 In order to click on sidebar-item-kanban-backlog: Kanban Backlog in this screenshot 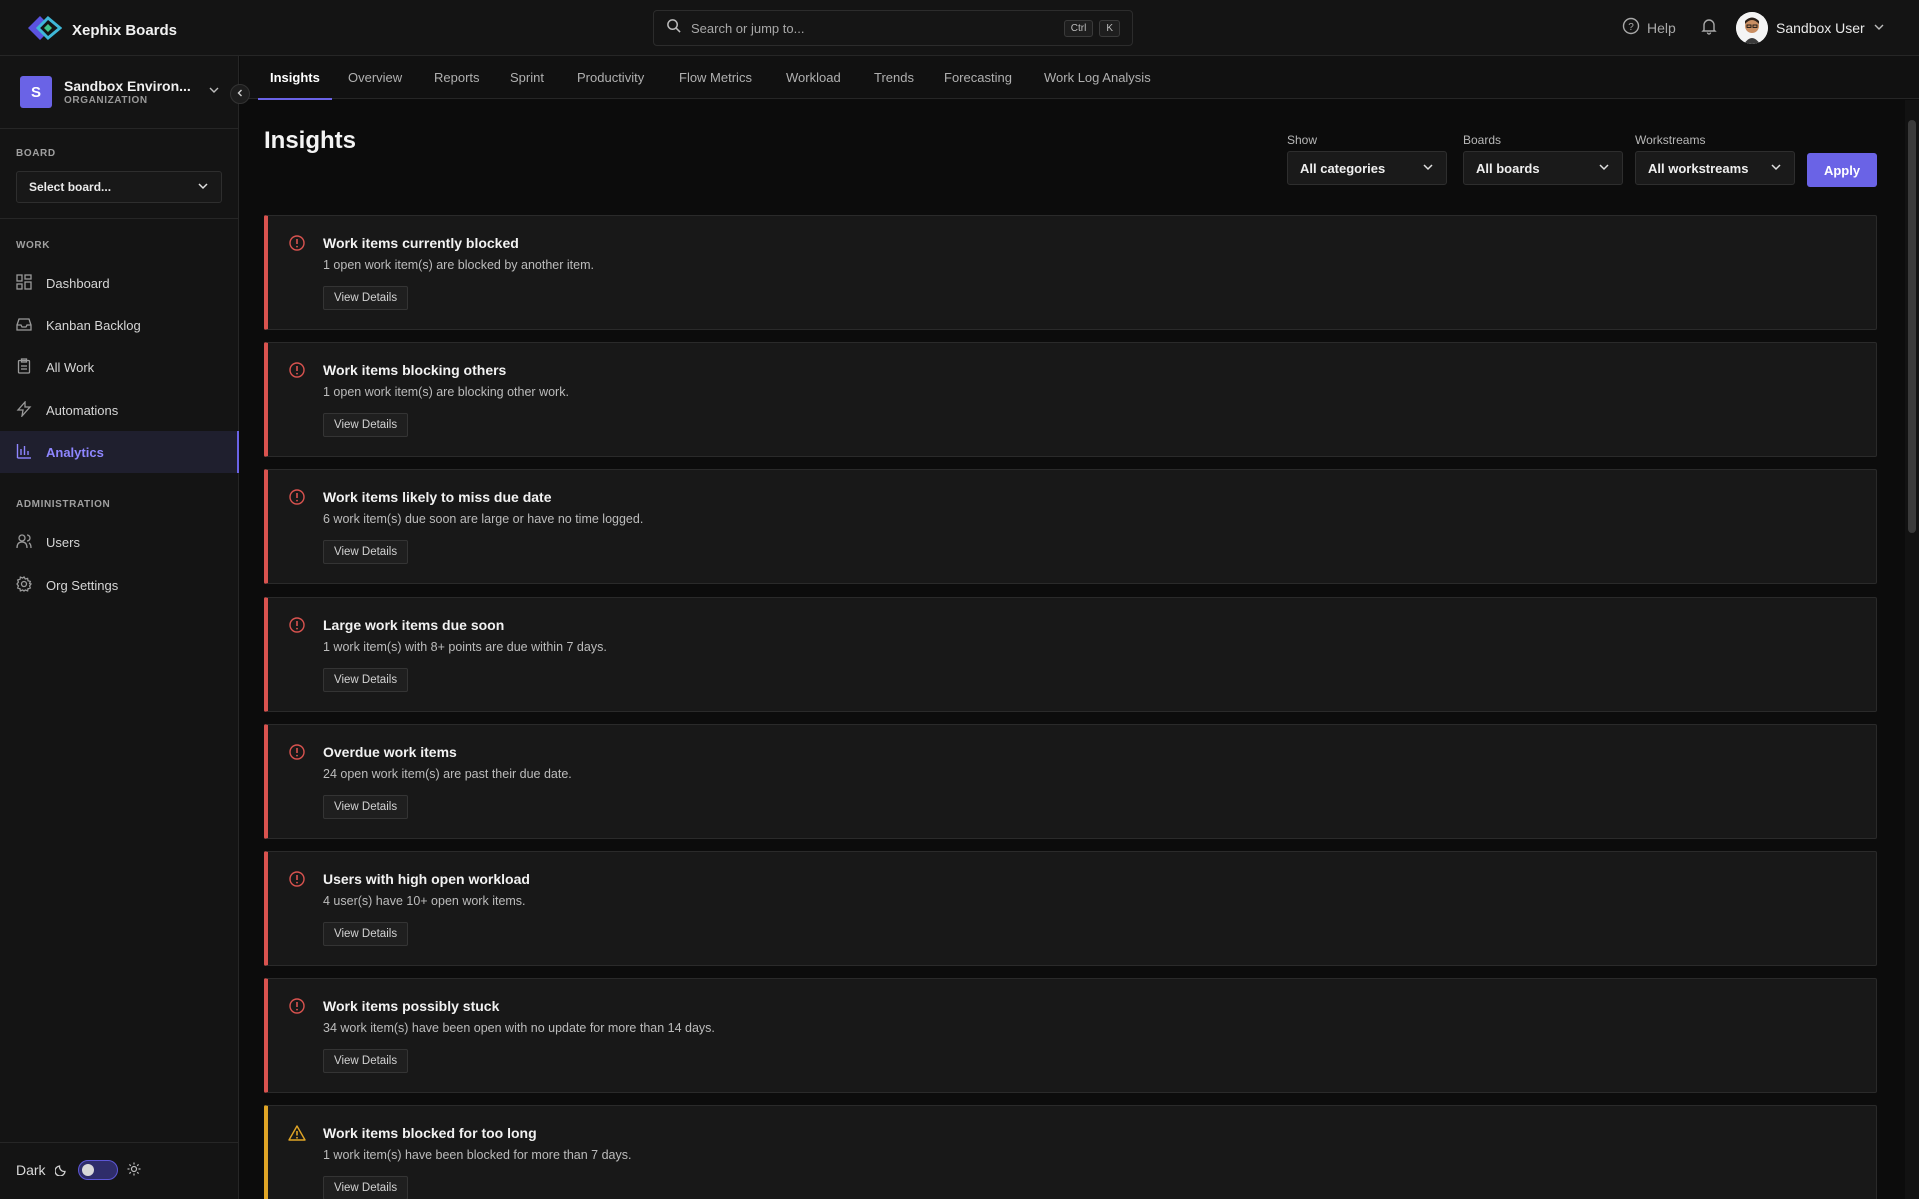, I will do `click(119, 325)`.